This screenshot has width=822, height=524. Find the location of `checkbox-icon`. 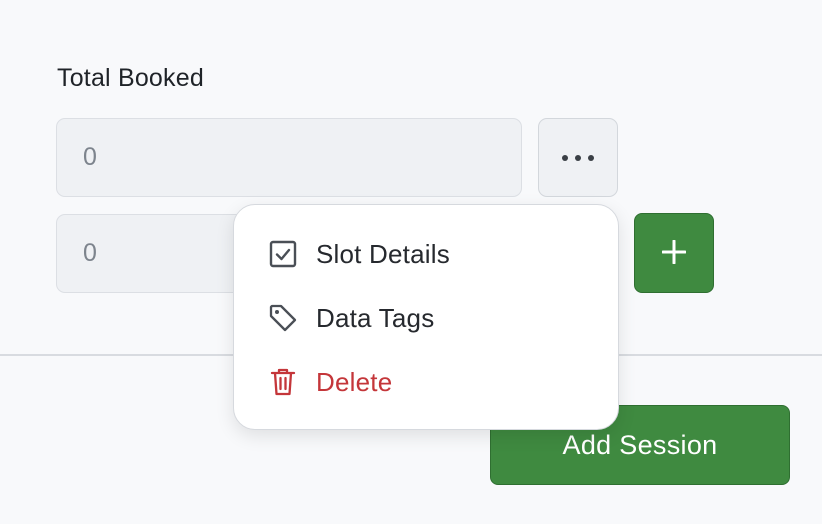

checkbox-icon is located at coordinates (283, 254).